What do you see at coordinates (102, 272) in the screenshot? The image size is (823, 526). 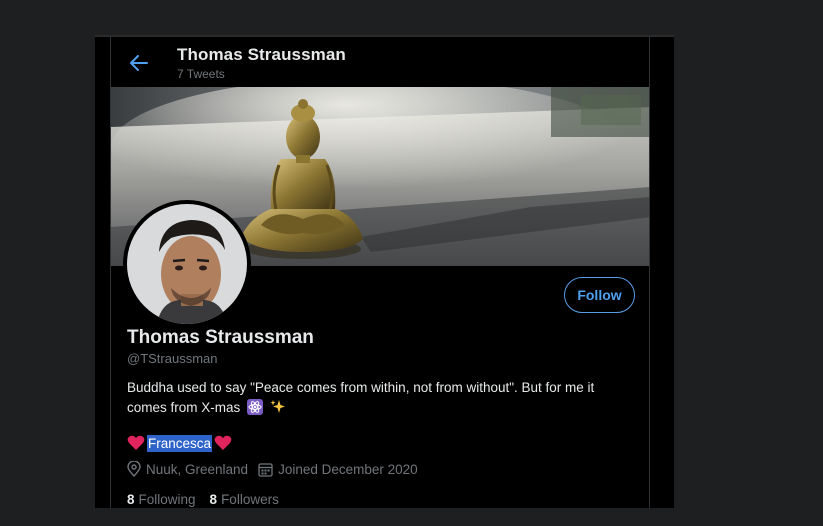 I see `left-gutter` at bounding box center [102, 272].